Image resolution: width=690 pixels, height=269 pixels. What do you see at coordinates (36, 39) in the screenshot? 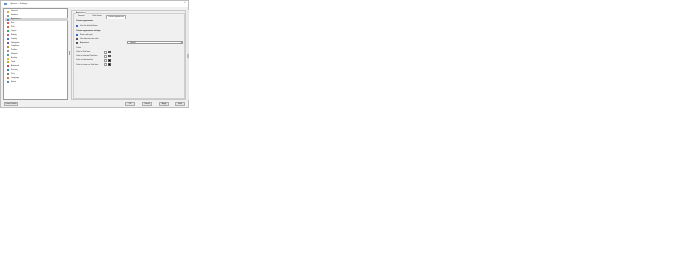
I see `sidebar-item: Display` at bounding box center [36, 39].